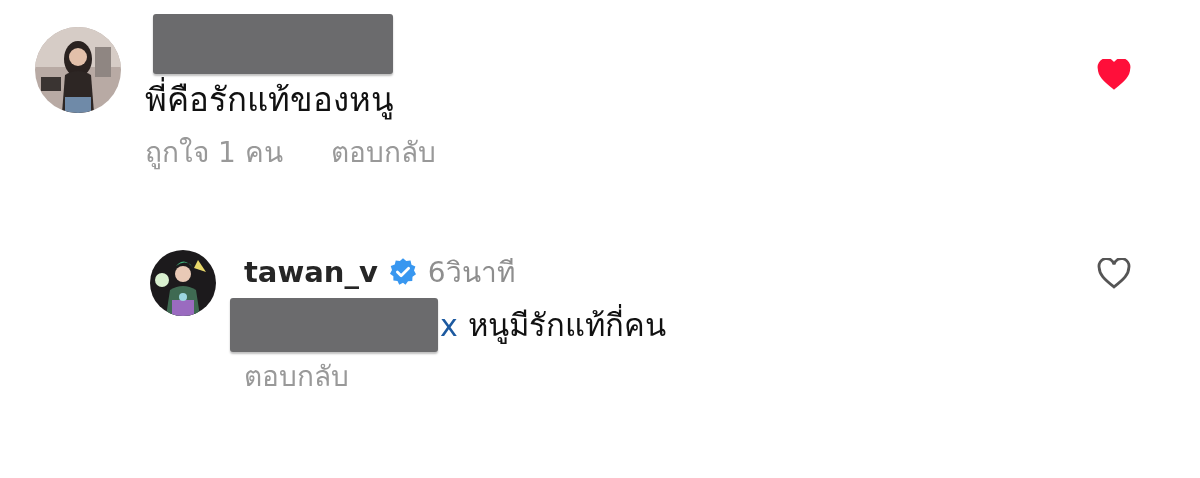  Describe the element at coordinates (269, 100) in the screenshot. I see `comment-text: พี่คือรักแท้ของหนู` at that location.